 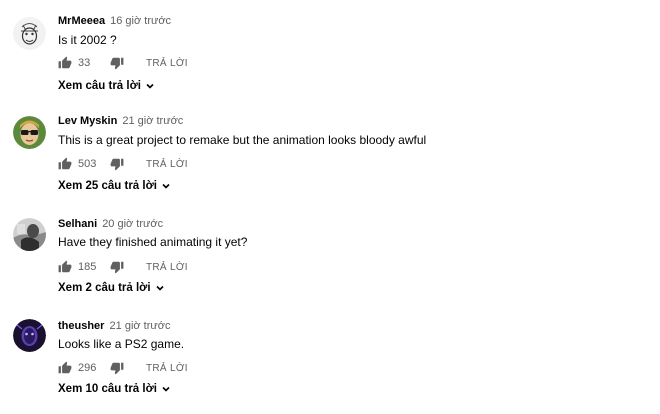 I want to click on sketch-face-avatar-icon, so click(x=29, y=33).